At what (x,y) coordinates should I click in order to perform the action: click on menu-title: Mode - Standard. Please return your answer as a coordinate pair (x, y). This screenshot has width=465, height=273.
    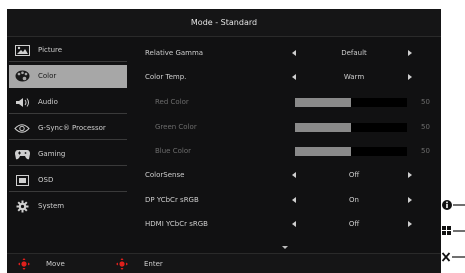
    Looking at the image, I should click on (224, 23).